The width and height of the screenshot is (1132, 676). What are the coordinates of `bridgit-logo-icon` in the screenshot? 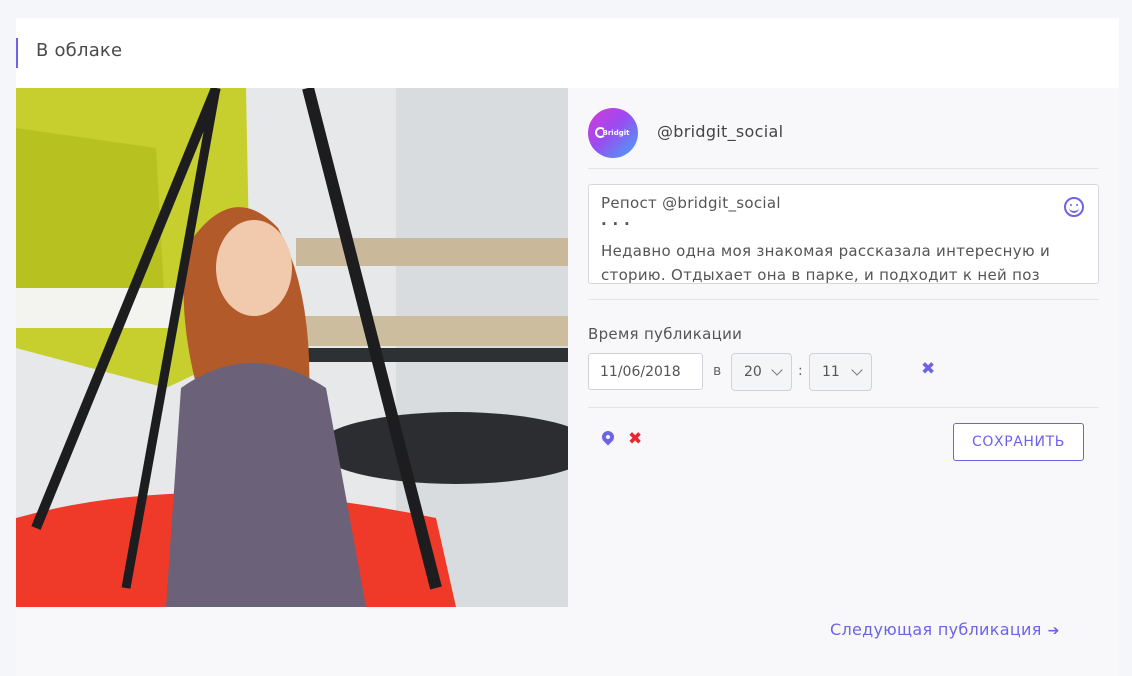 It's located at (600, 132).